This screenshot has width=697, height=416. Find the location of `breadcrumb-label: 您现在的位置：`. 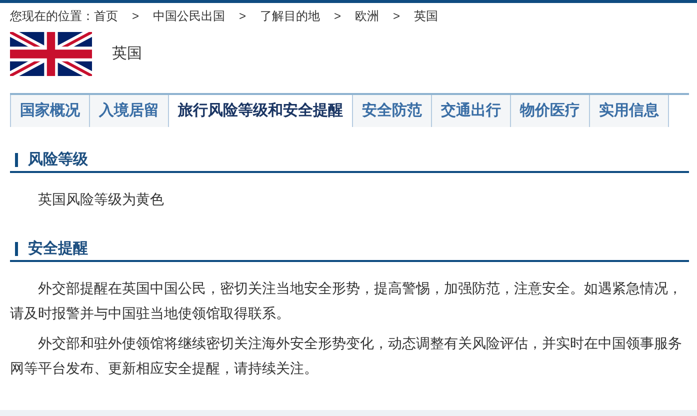

breadcrumb-label: 您现在的位置： is located at coordinates (52, 16).